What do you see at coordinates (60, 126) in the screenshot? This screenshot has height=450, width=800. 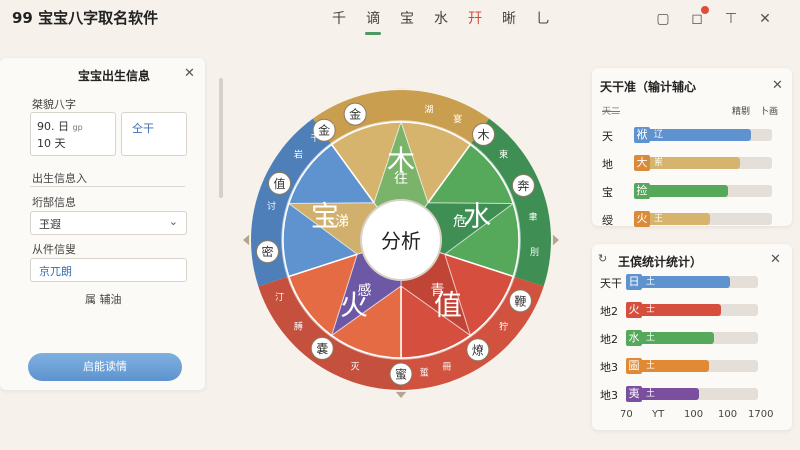 I see `bazi-line1: 90. 日 gp` at bounding box center [60, 126].